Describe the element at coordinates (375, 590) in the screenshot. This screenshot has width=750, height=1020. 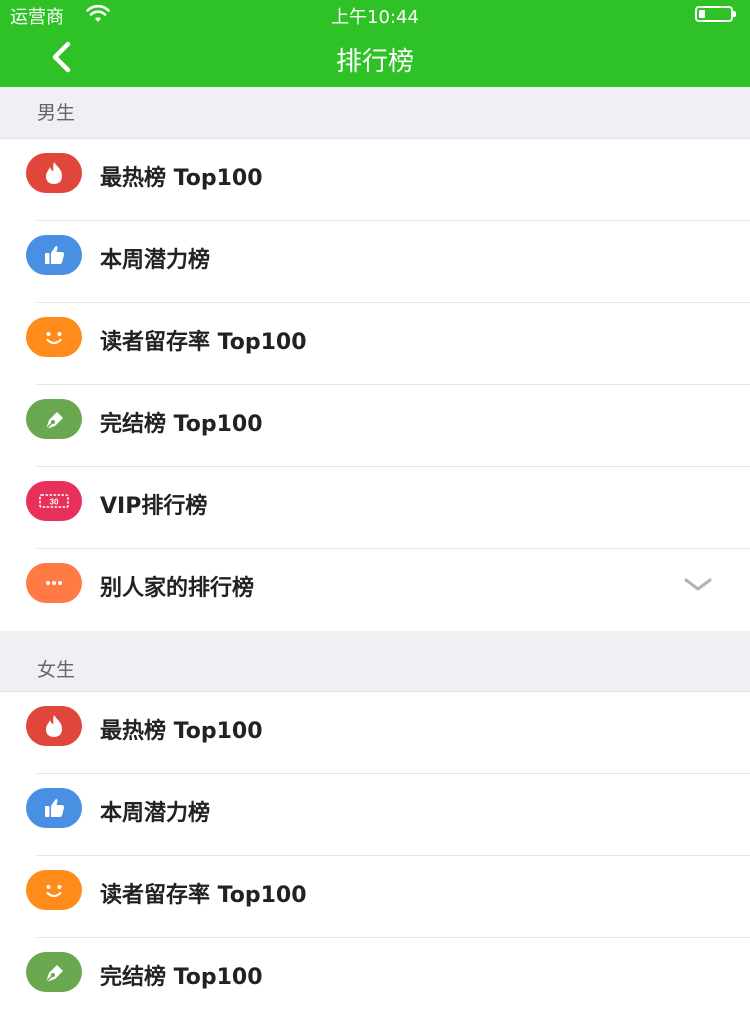
I see `list-item-expandable: 别人家的排行榜` at that location.